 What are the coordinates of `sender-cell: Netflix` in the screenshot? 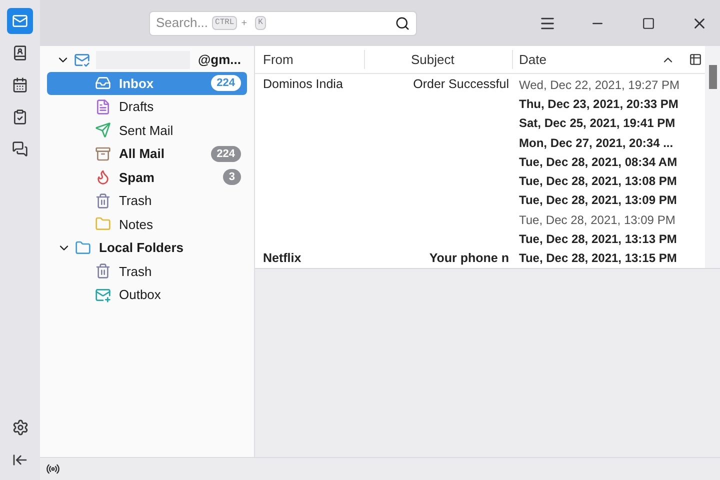 It's located at (282, 257).